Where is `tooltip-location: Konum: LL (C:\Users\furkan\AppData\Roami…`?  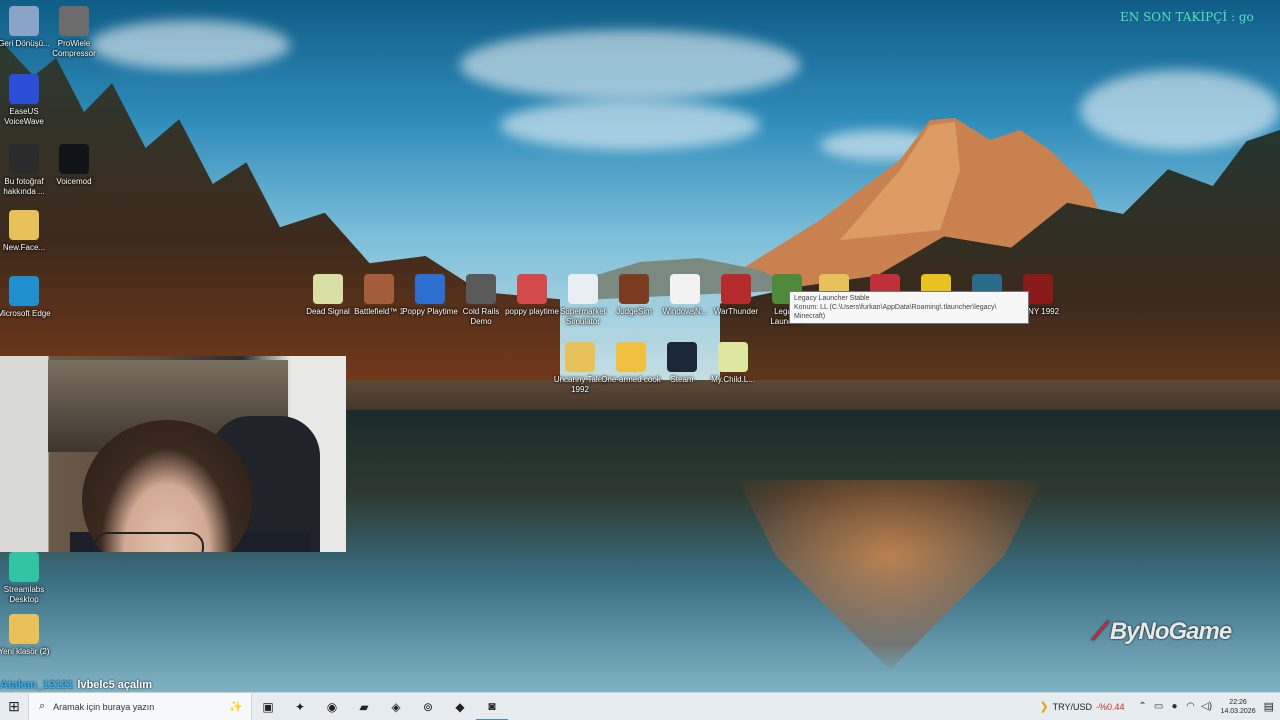 tooltip-location: Konum: LL (C:\Users\furkan\AppData\Roami… is located at coordinates (895, 307).